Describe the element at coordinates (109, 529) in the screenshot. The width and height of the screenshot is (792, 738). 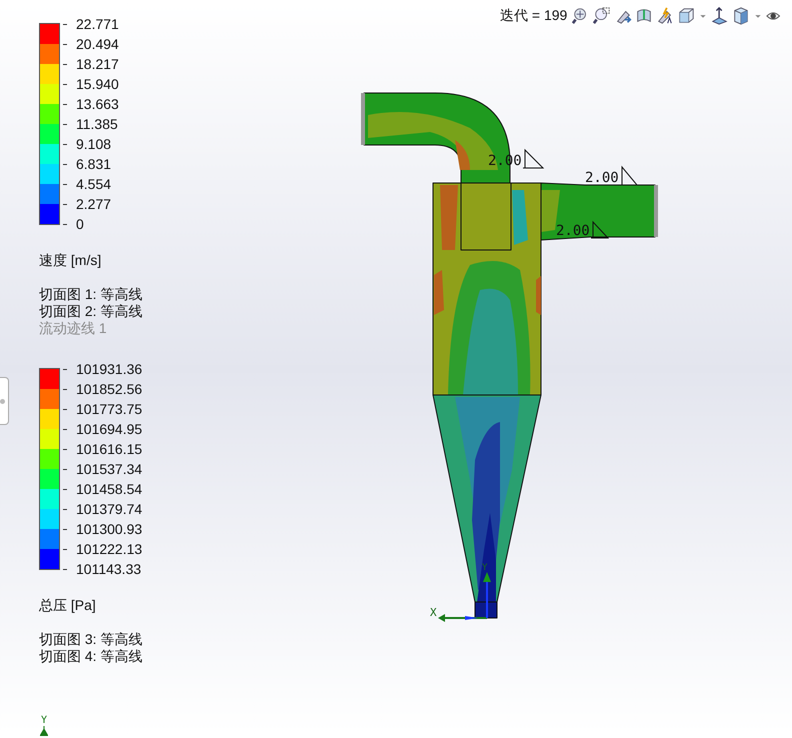
I see `scale-value: 101300.93` at that location.